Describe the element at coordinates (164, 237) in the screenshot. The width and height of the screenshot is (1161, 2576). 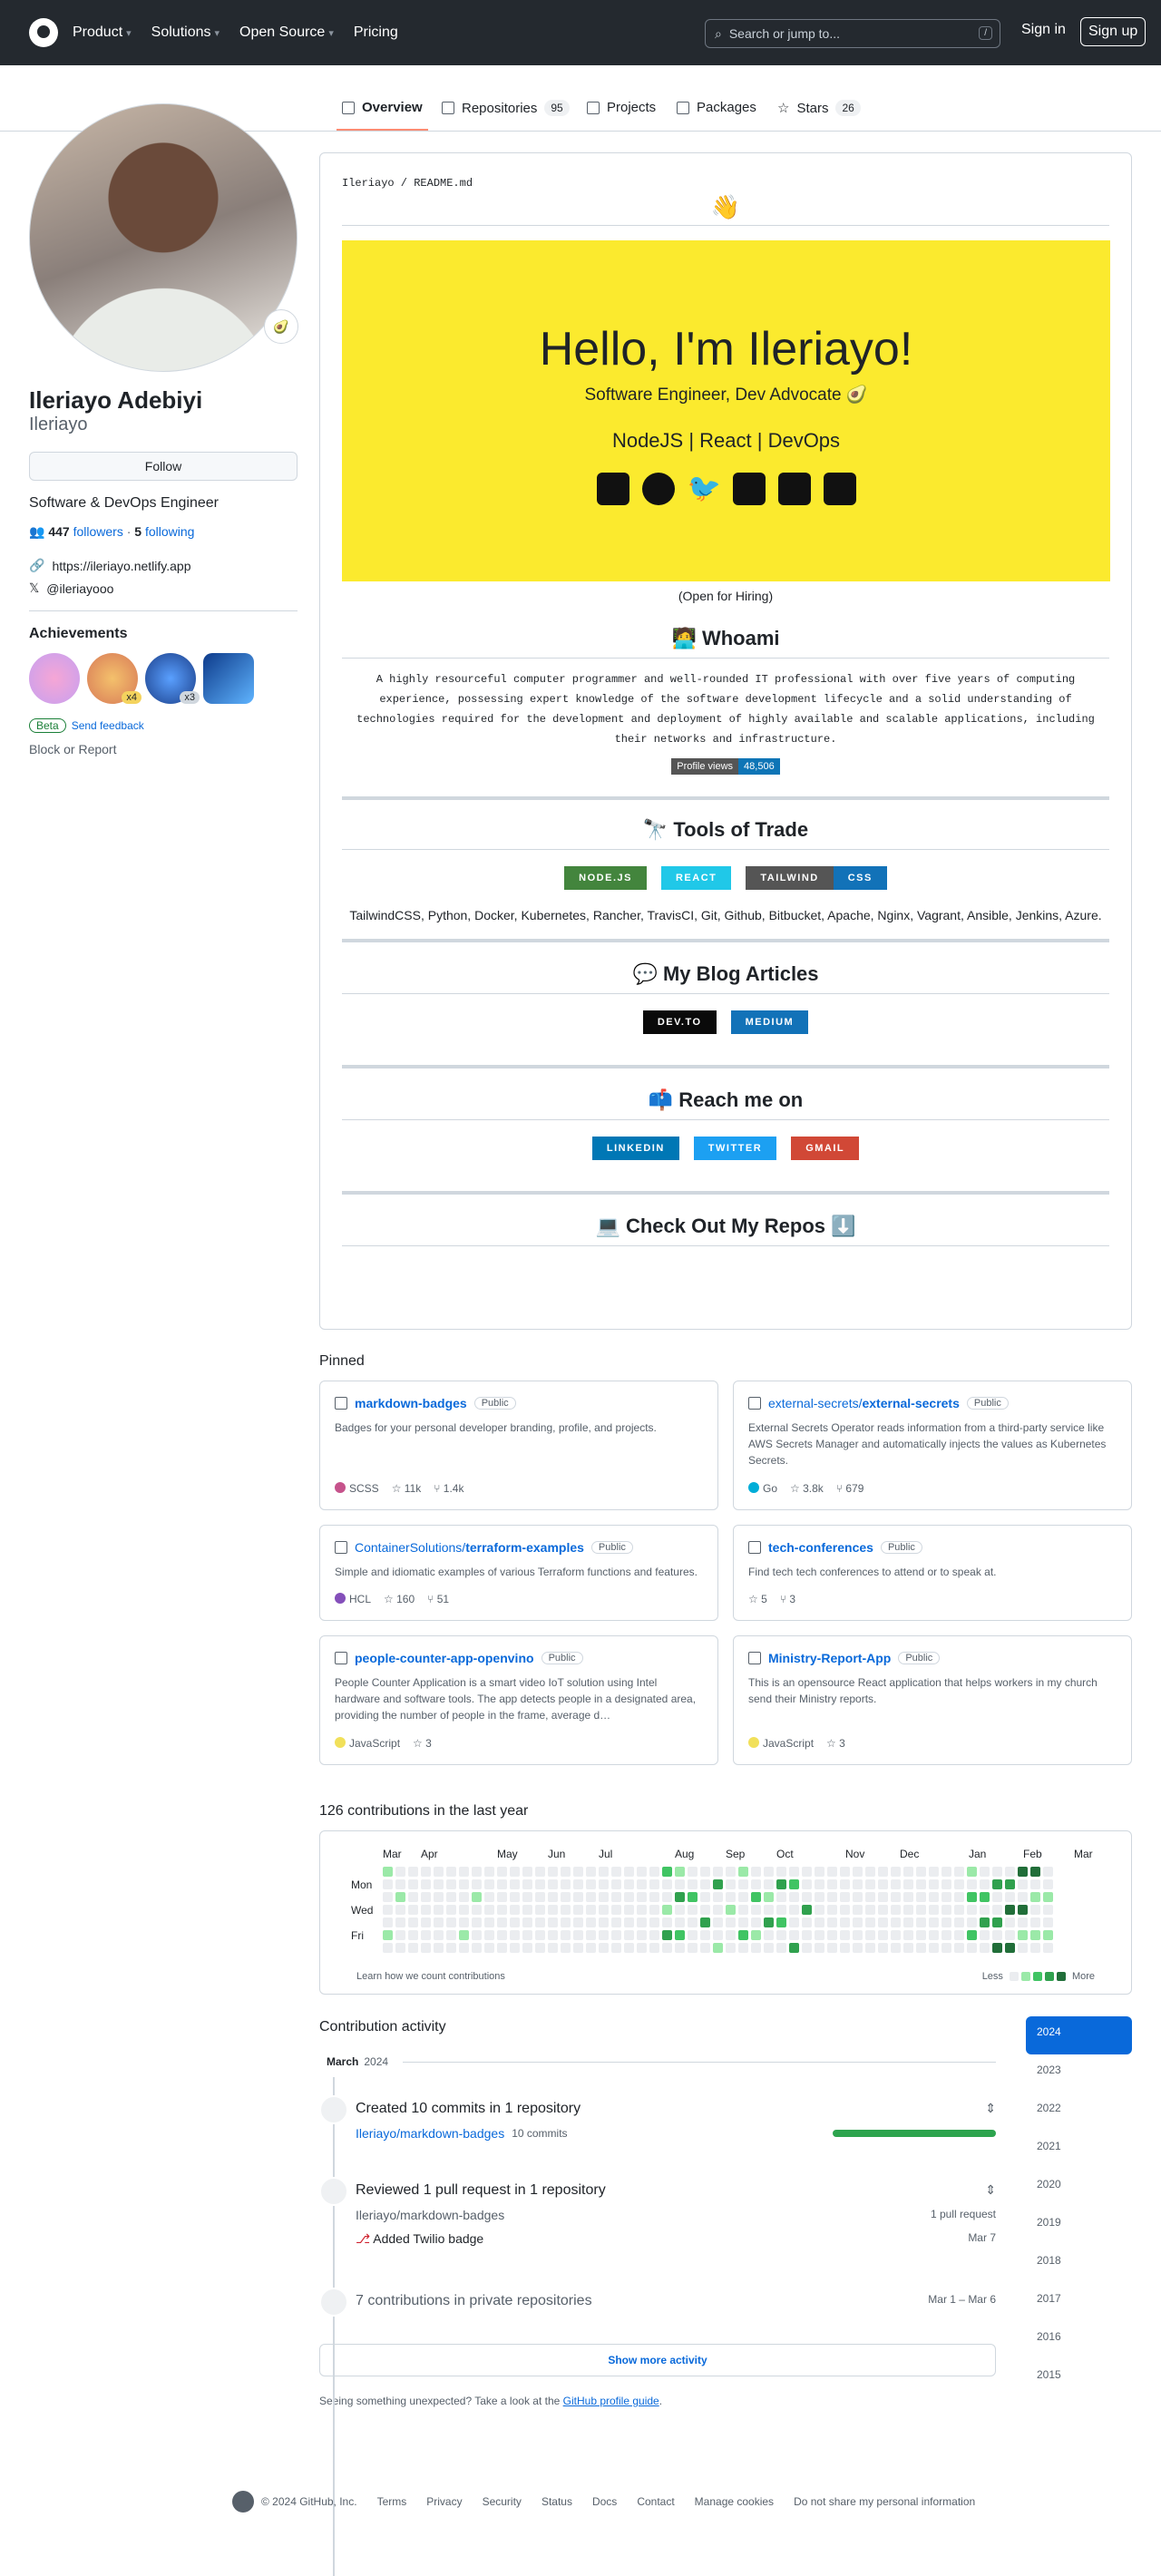
I see `avatar: 🥑` at that location.